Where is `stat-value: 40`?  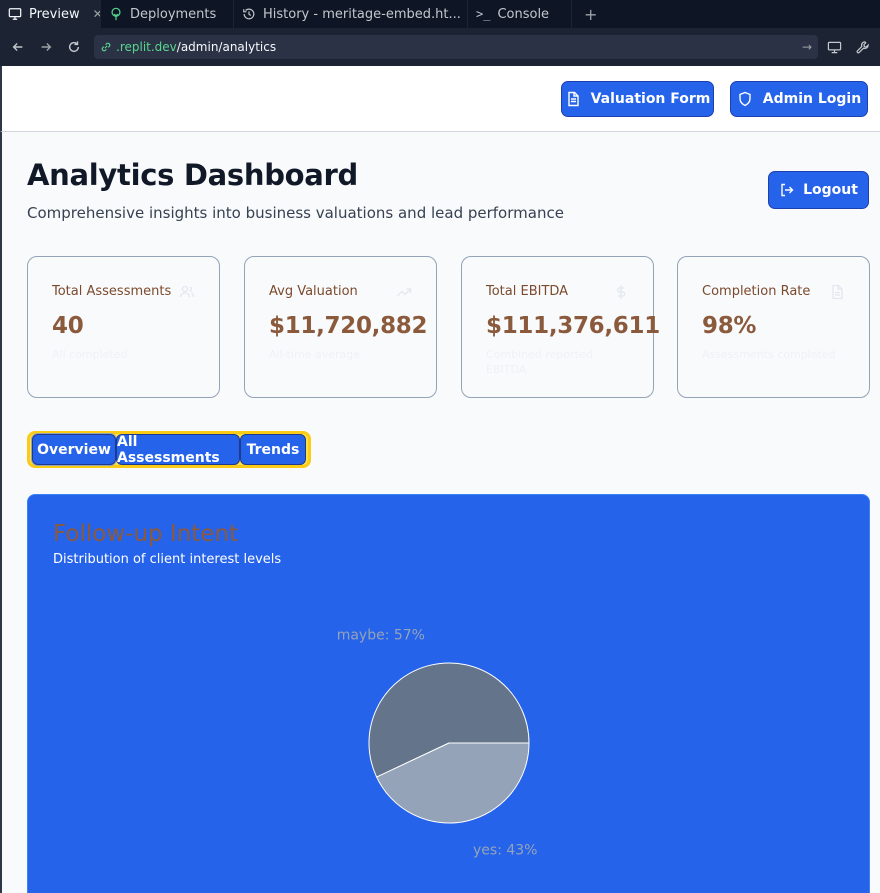
stat-value: 40 is located at coordinates (68, 326).